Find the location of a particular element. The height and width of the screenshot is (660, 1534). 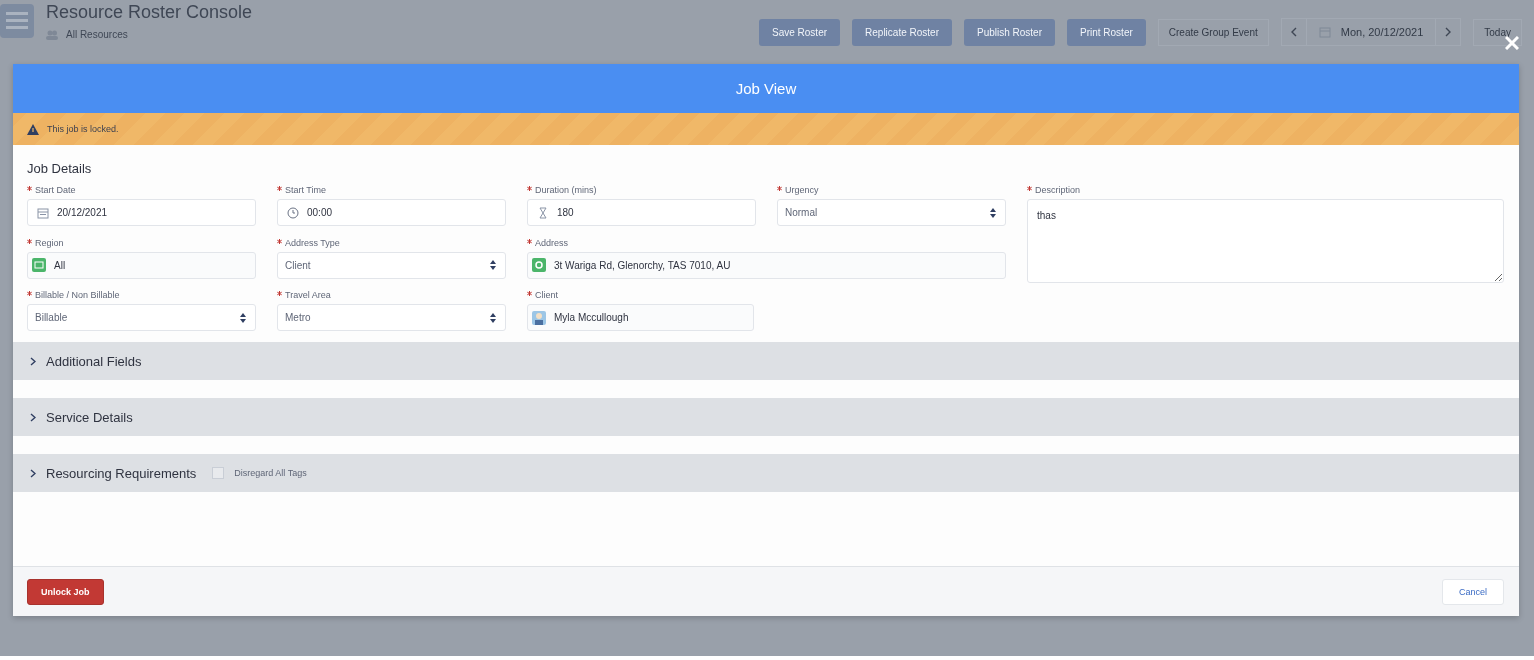

region-icon is located at coordinates (39, 265).